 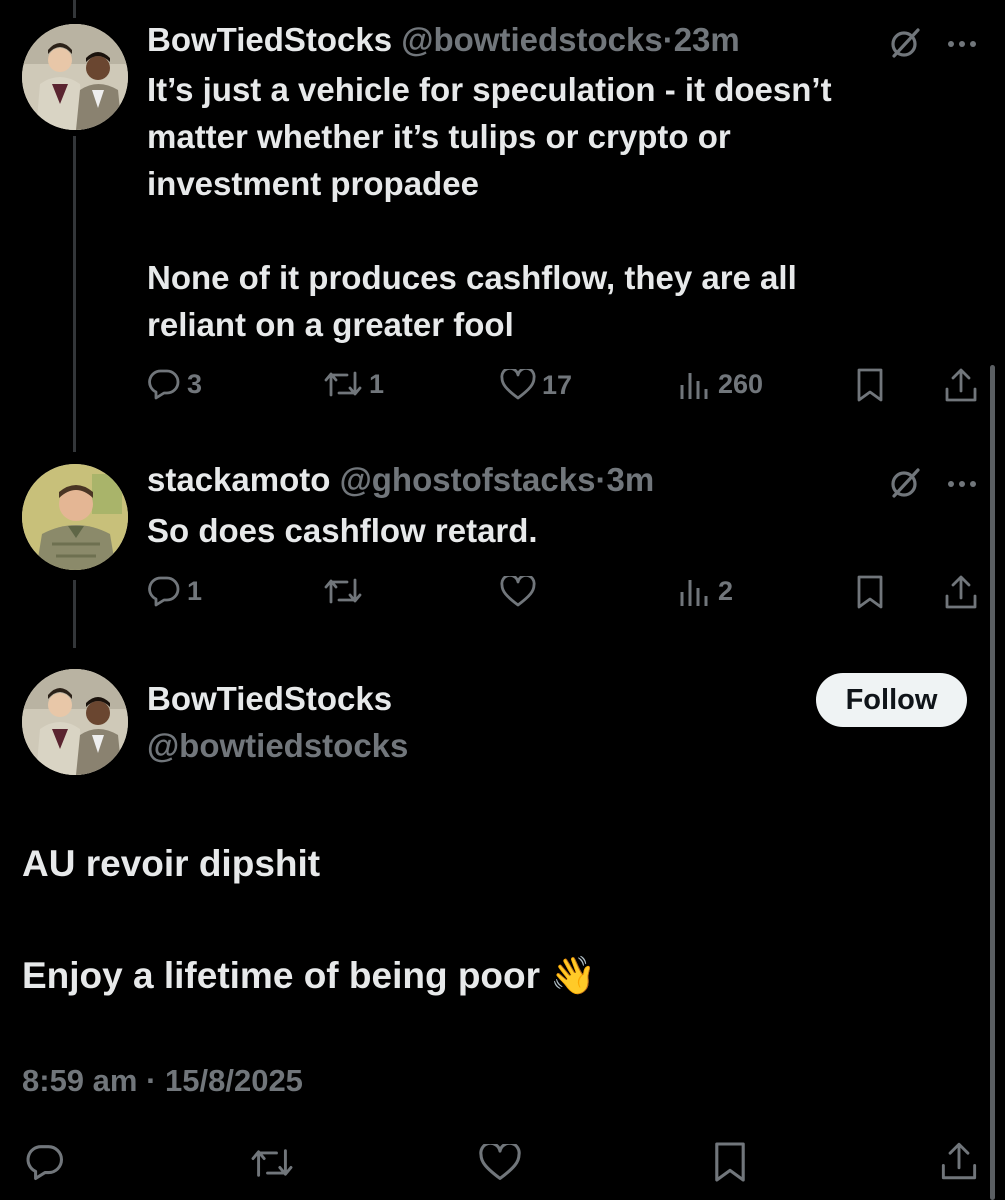 What do you see at coordinates (992, 782) in the screenshot?
I see `scrollbar` at bounding box center [992, 782].